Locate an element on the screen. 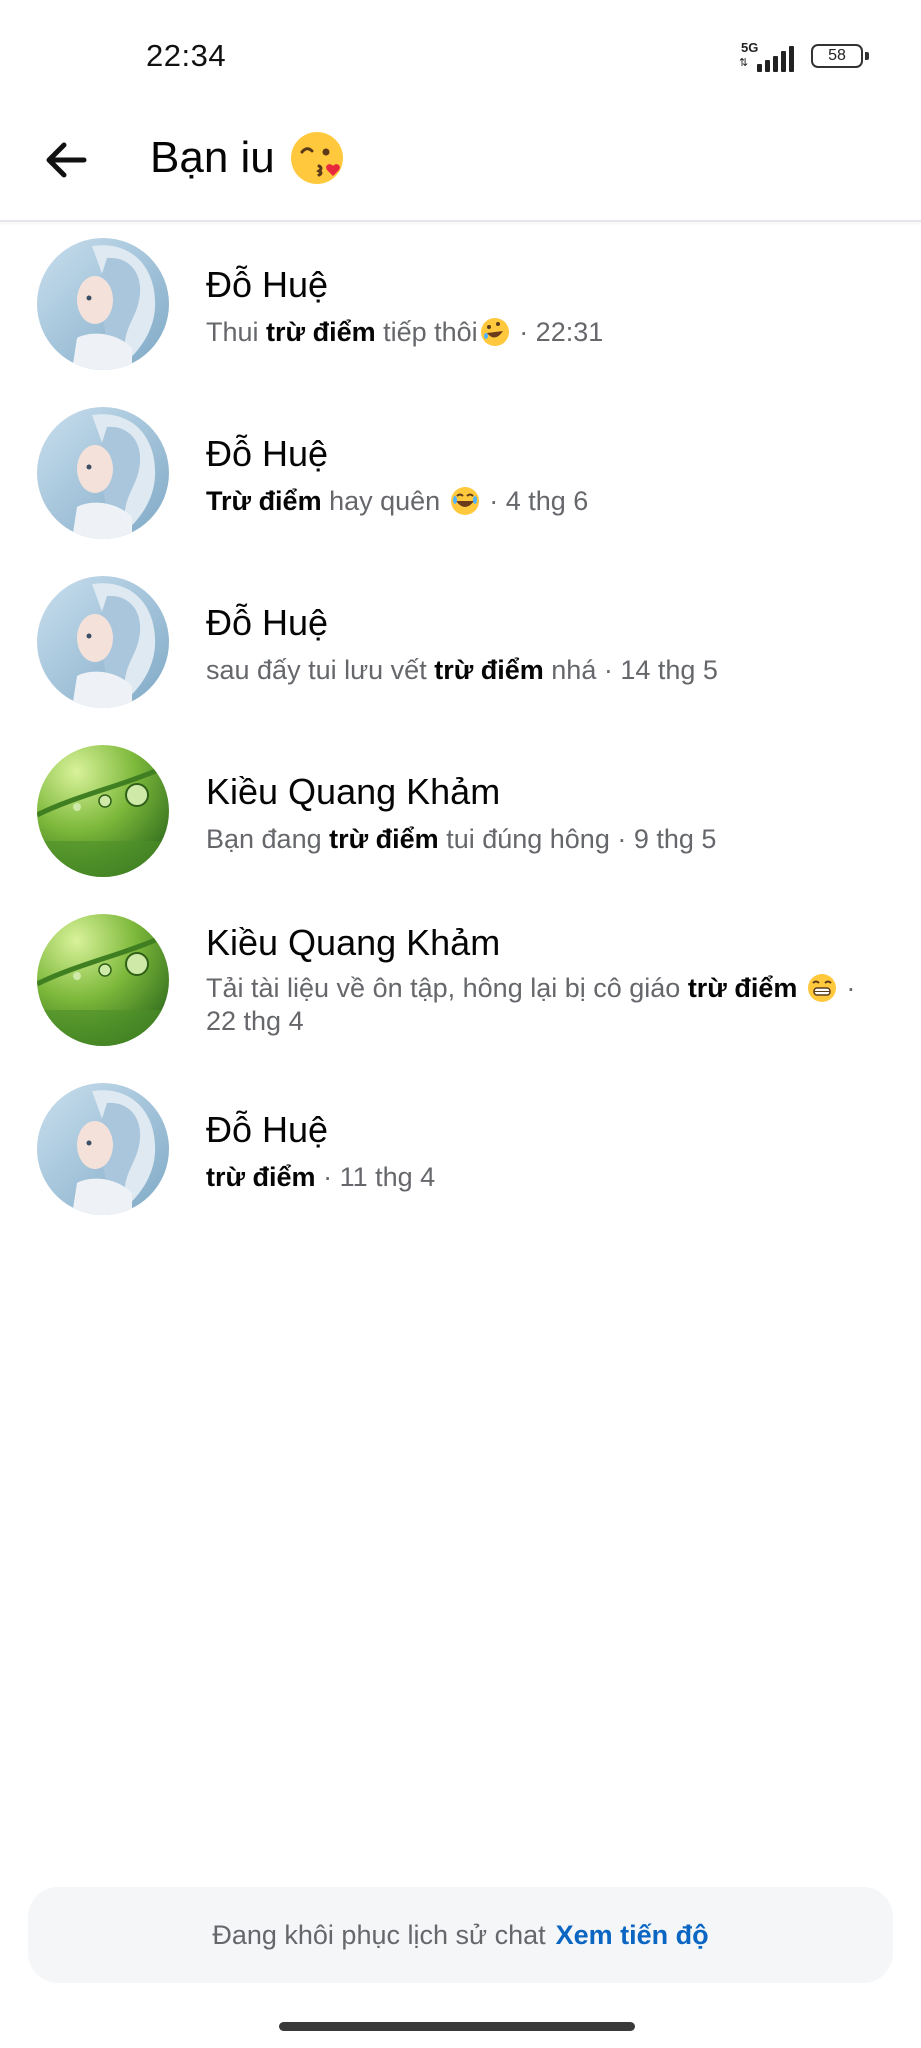 The height and width of the screenshot is (2048, 921). battery-level: 58 is located at coordinates (837, 55).